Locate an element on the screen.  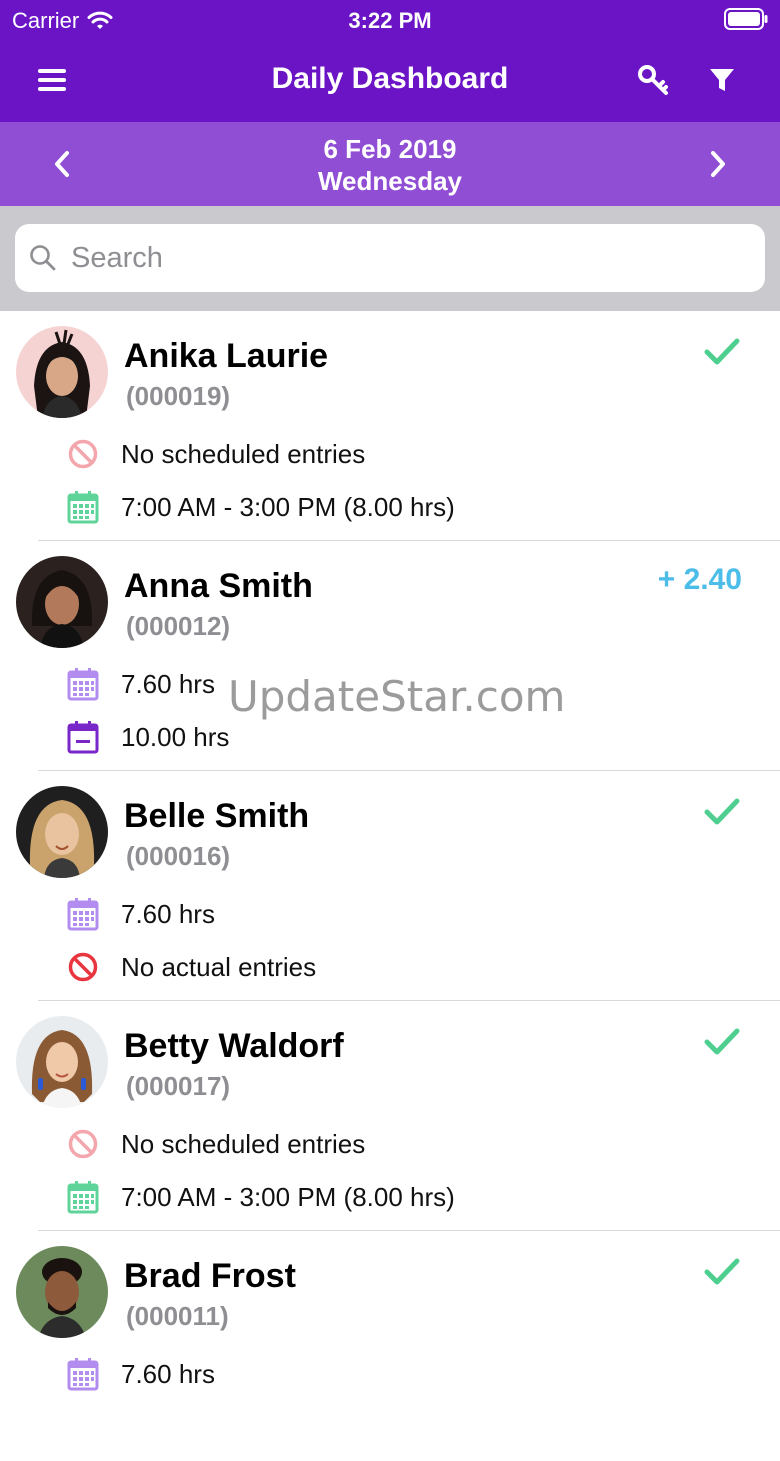
filter-button is located at coordinates (722, 80).